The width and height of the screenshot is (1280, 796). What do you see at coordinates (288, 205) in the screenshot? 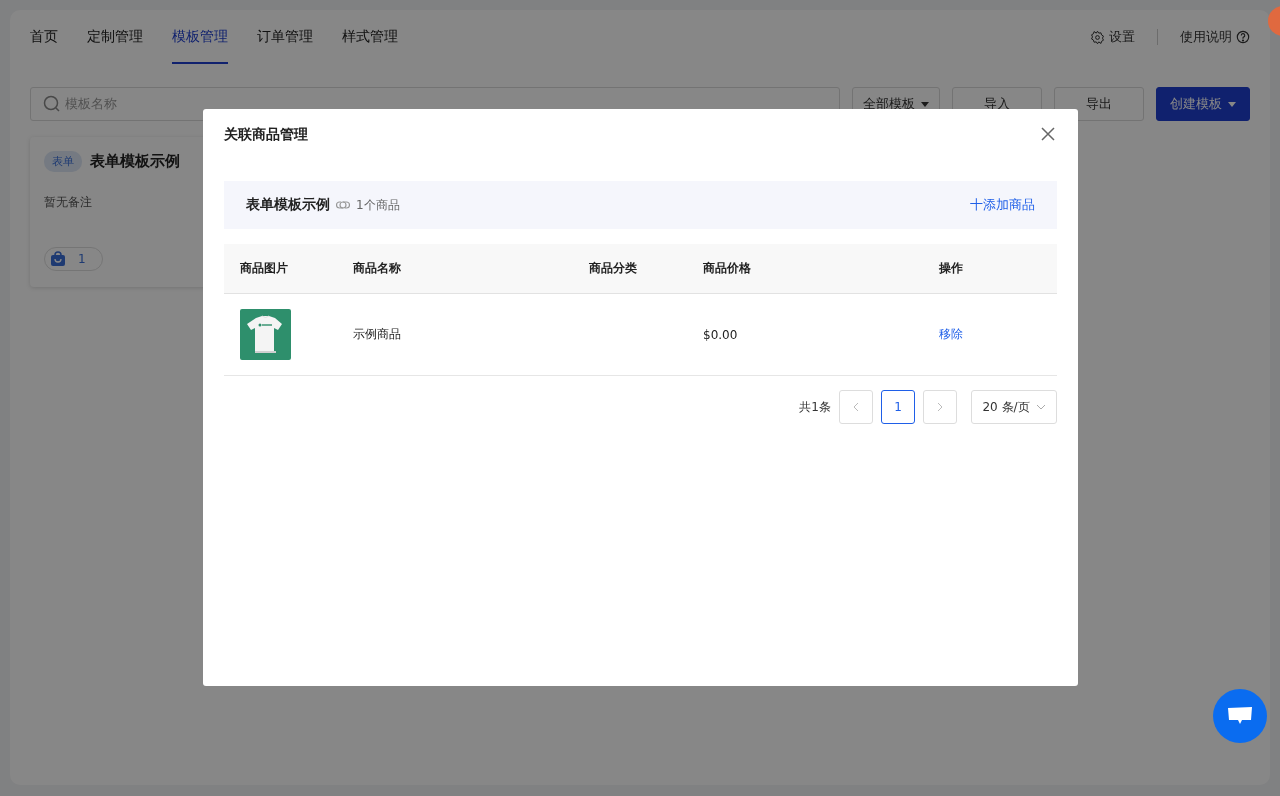
I see `template-name: 表单模板示例` at bounding box center [288, 205].